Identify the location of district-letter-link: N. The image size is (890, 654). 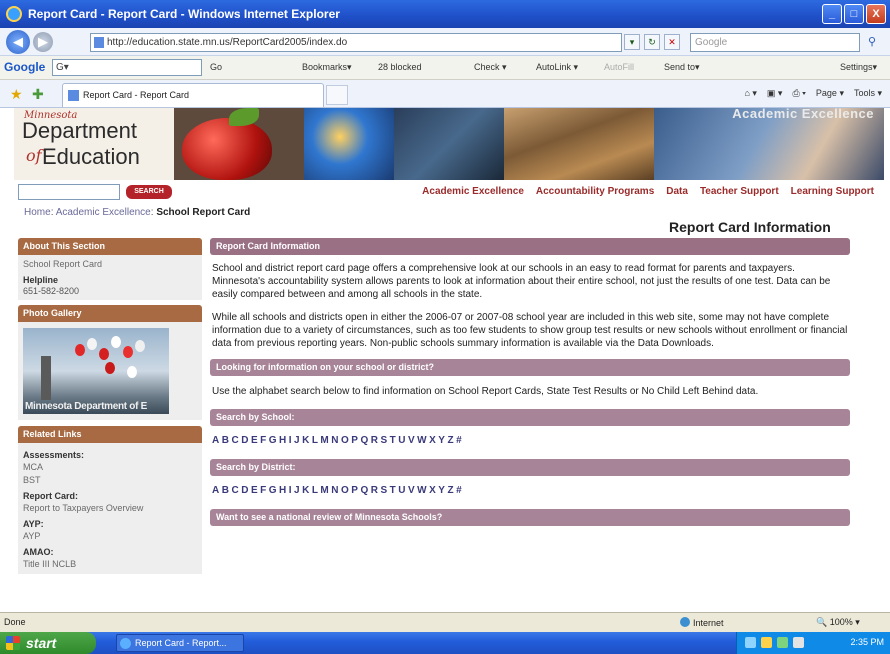
(335, 490).